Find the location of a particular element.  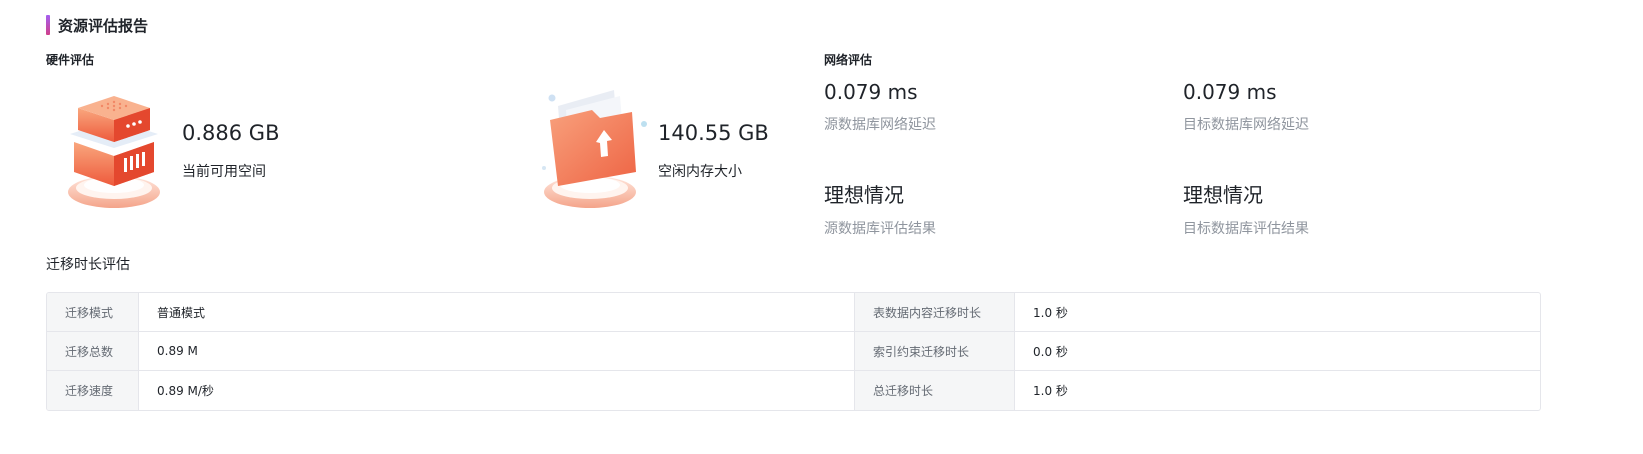

target-latency-label: 目标数据库网络延迟 is located at coordinates (1246, 125).